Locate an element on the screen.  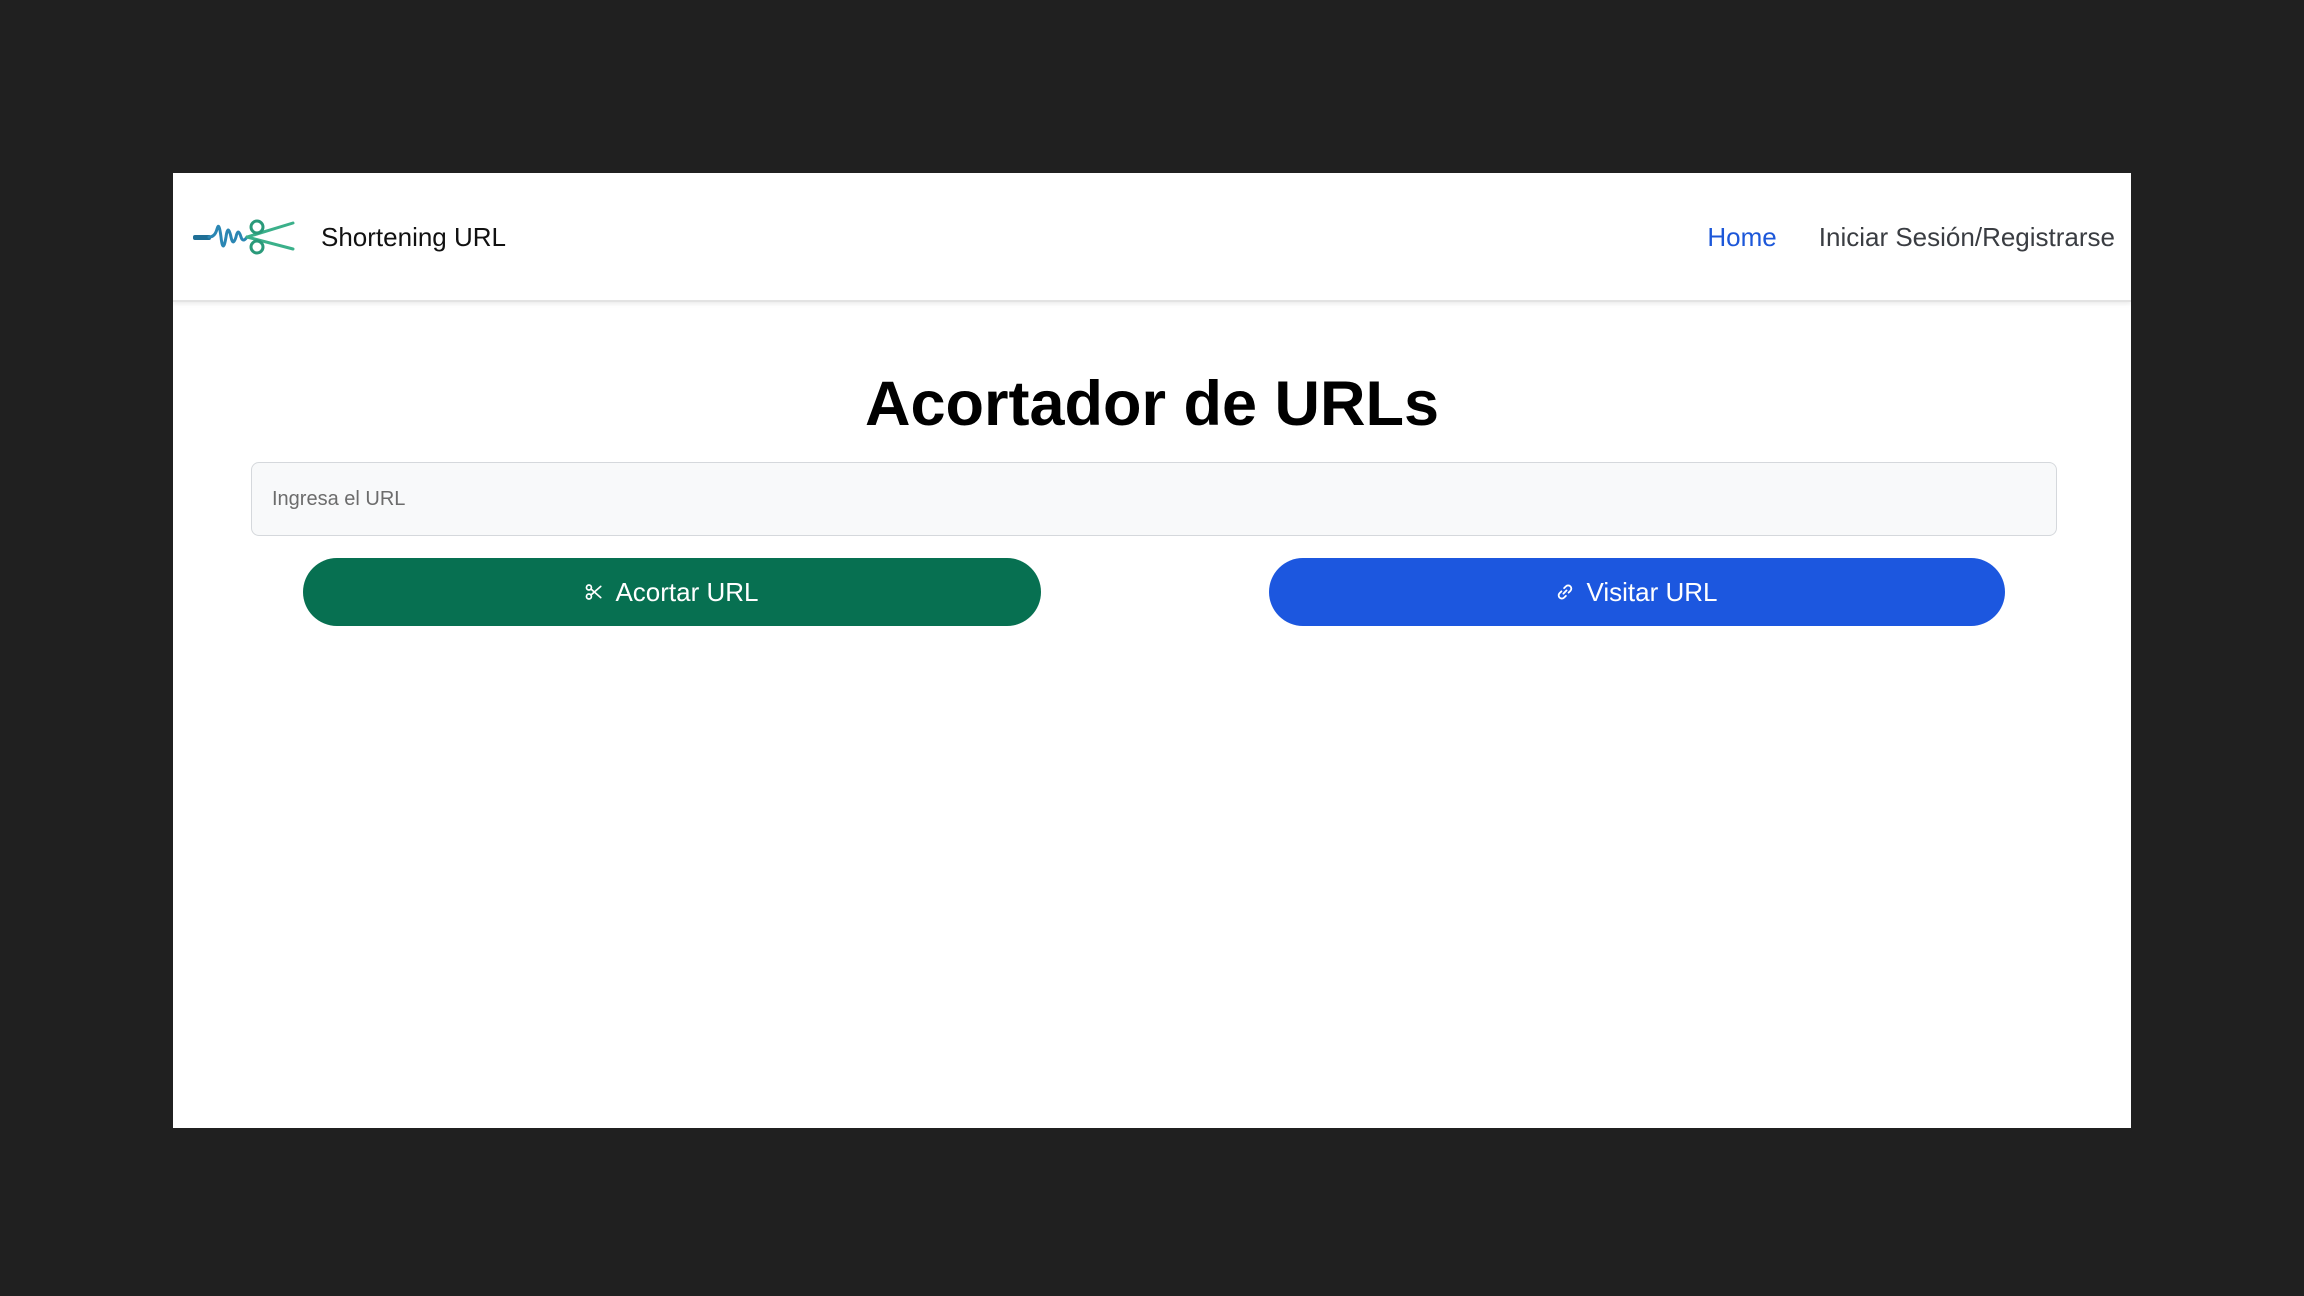
brand-name: Shortening URL is located at coordinates (413, 236).